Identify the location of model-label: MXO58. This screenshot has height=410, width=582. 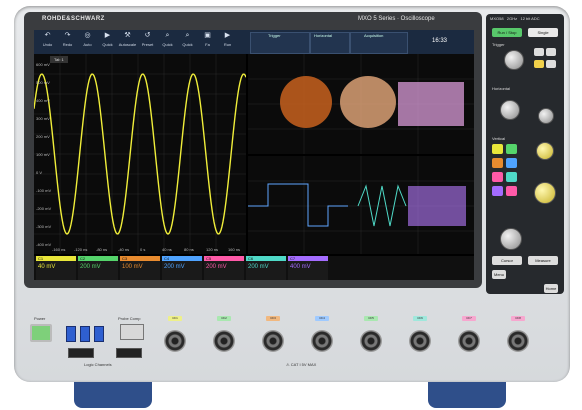
(497, 18).